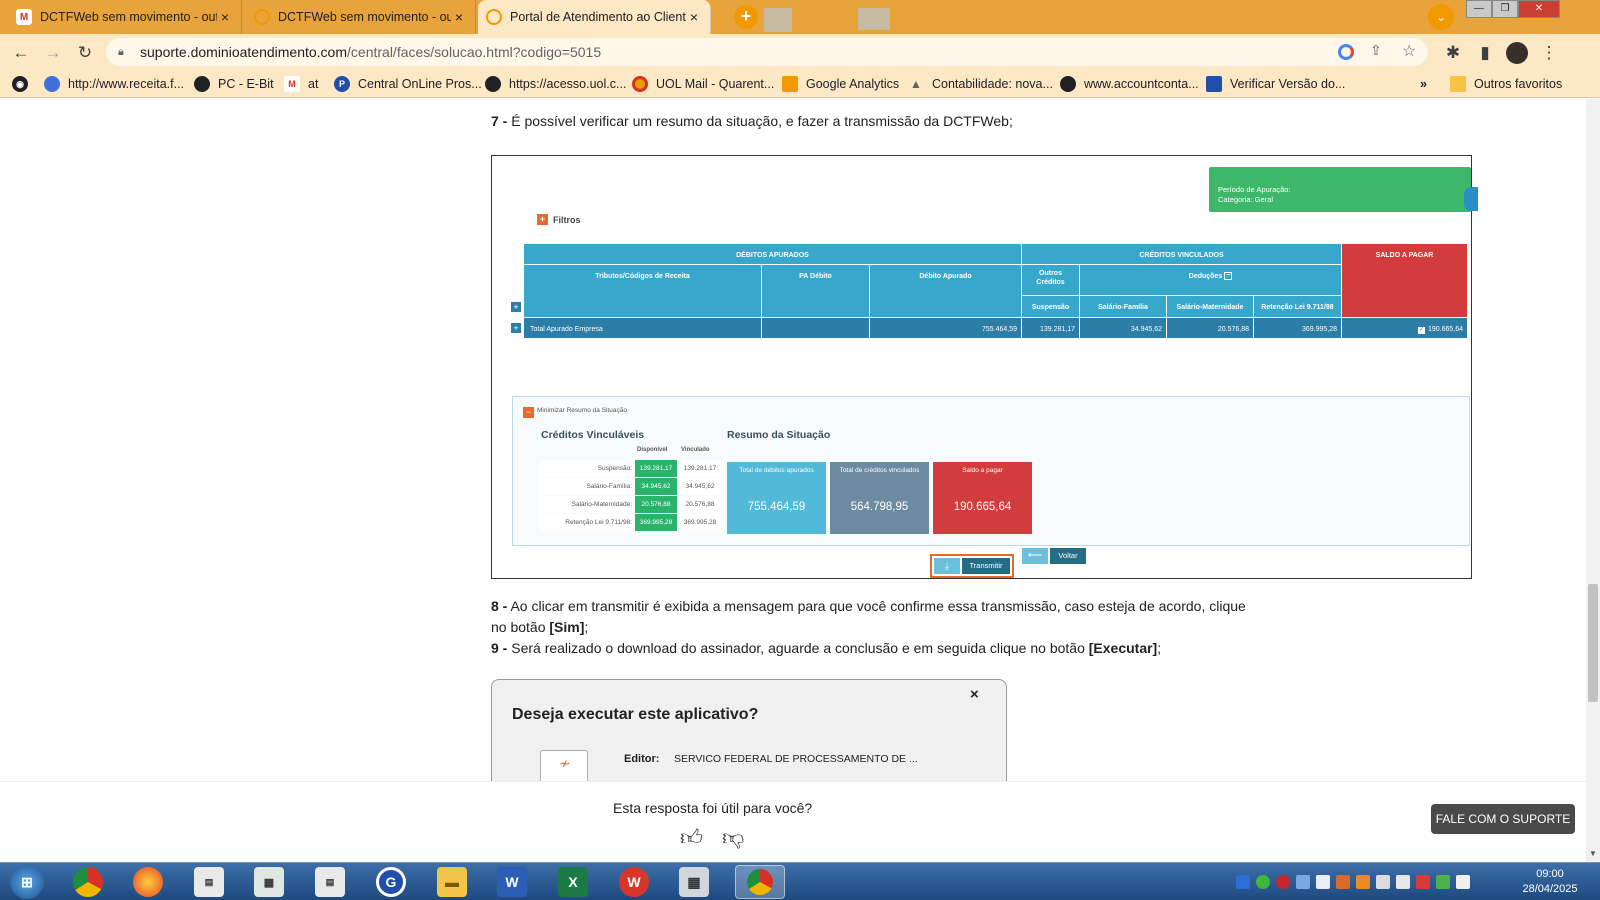 The image size is (1600, 900). Describe the element at coordinates (1453, 53) in the screenshot. I see `extensions-puzzle-icon: ✱` at that location.